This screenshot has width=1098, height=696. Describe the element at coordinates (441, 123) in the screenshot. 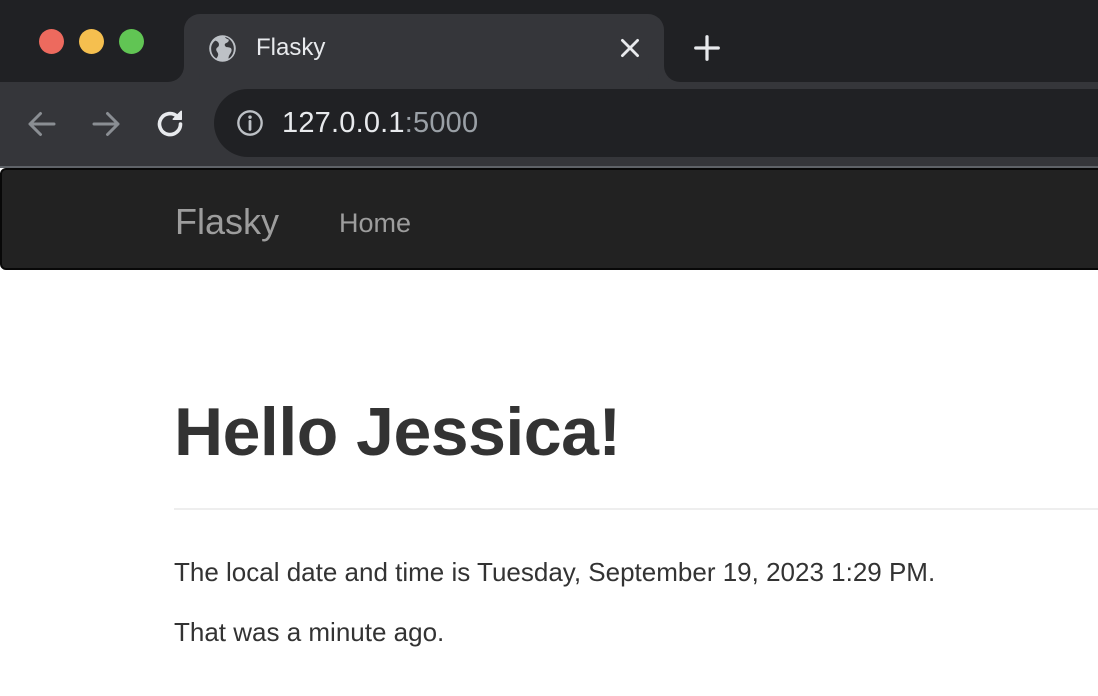

I see `url-port: :5000` at that location.